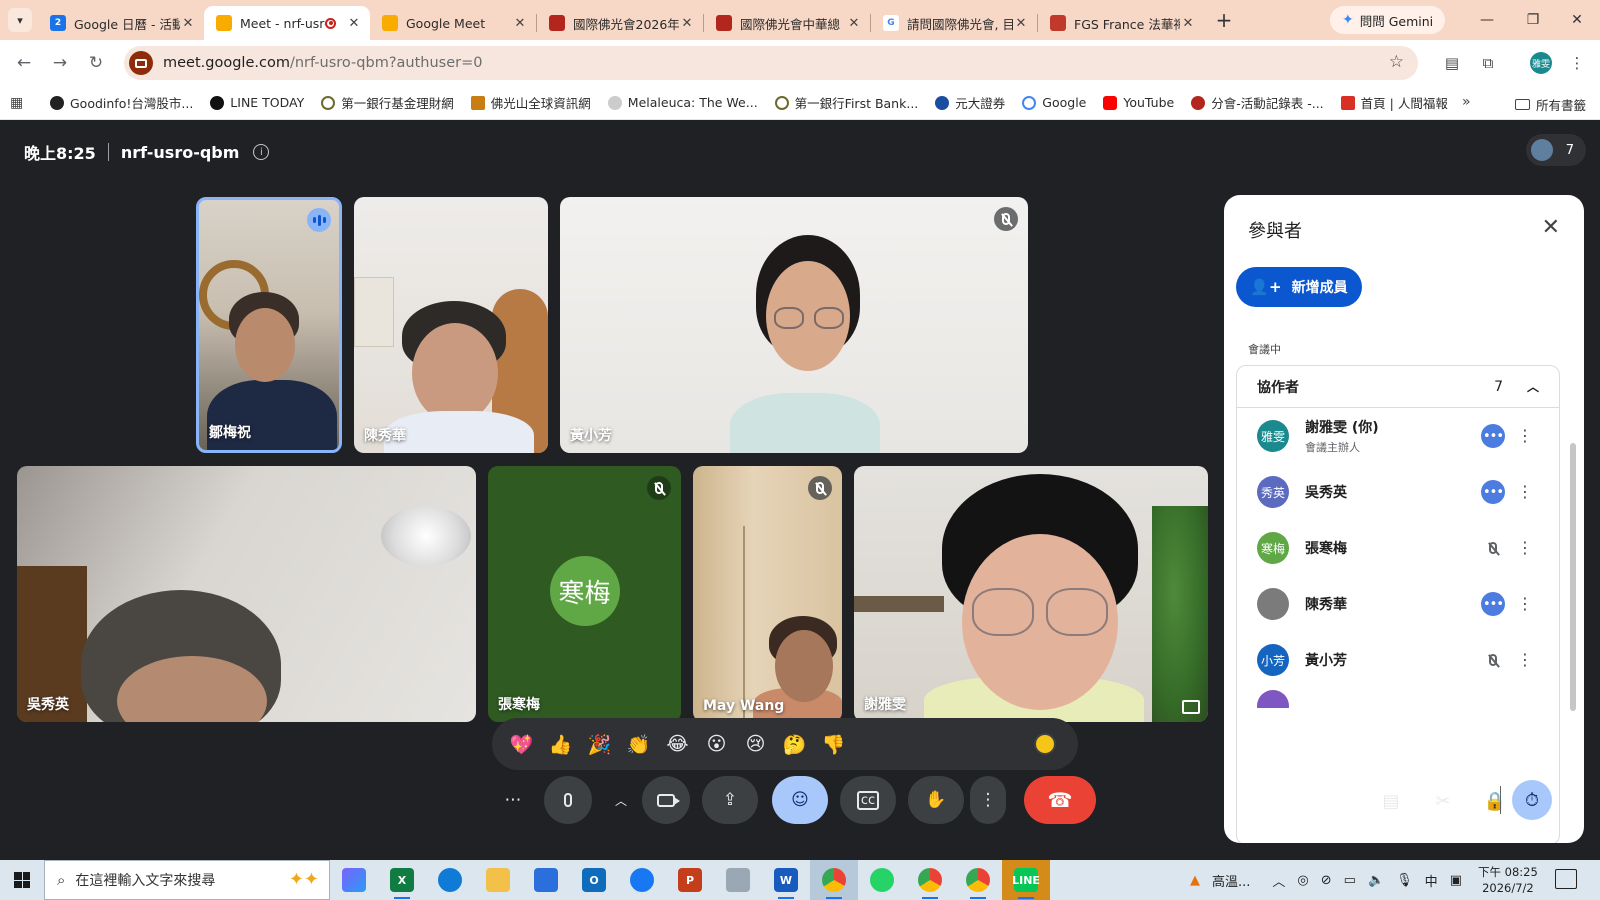 This screenshot has height=900, width=1600. Describe the element at coordinates (21, 103) in the screenshot. I see `apps-grid-icon: ▦` at that location.